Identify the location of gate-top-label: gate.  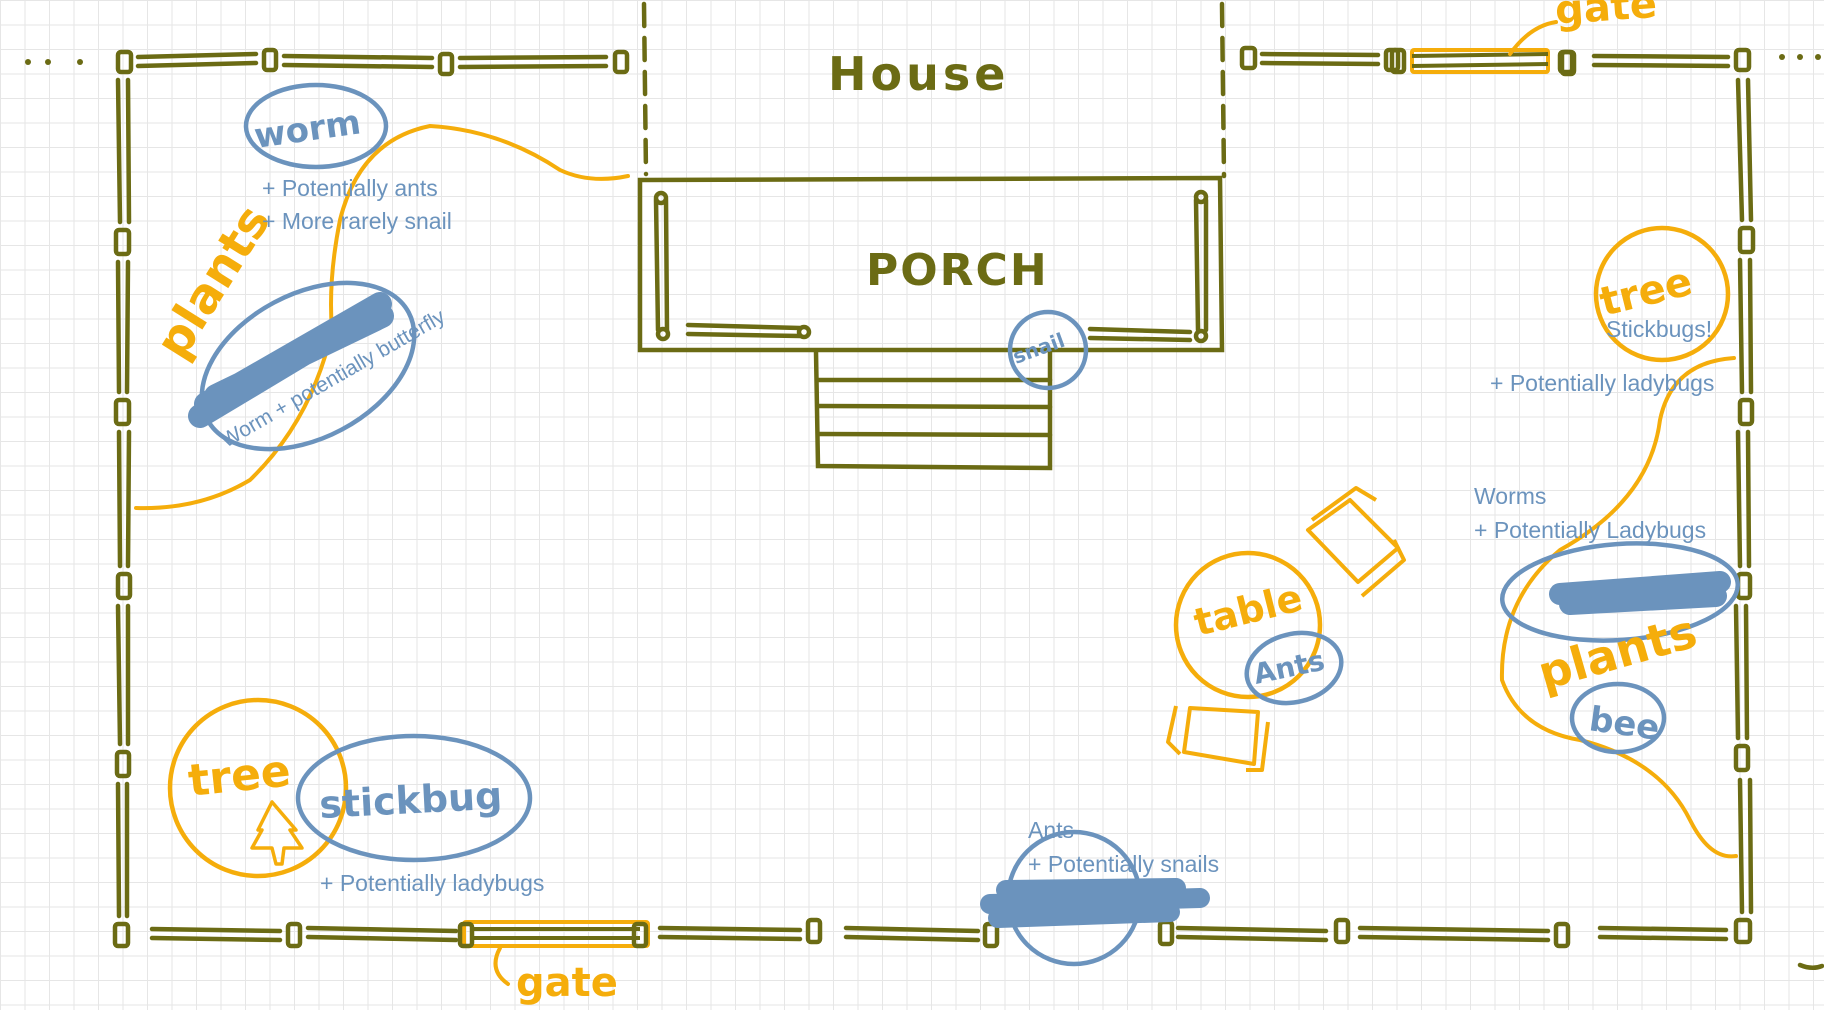
(1605, 17).